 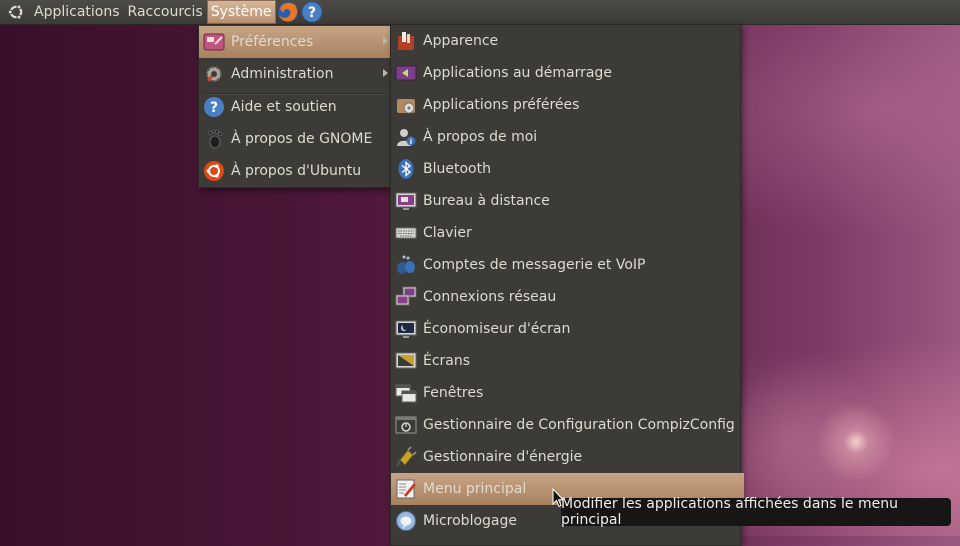 I want to click on places-menu: Raccourcis, so click(x=165, y=12).